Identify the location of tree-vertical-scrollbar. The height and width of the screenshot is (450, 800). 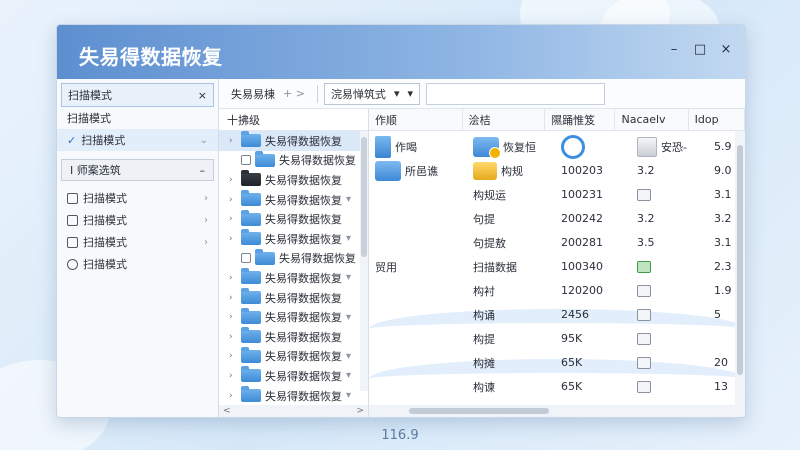
(364, 261).